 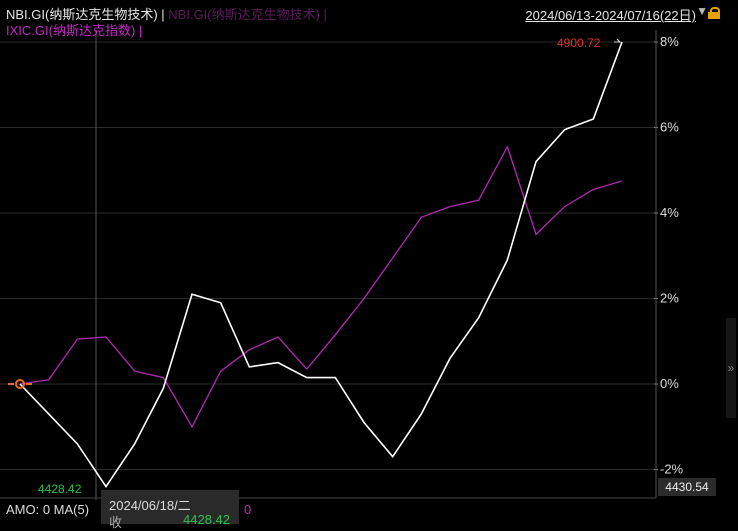 What do you see at coordinates (669, 383) in the screenshot?
I see `y-tick-label: 0%` at bounding box center [669, 383].